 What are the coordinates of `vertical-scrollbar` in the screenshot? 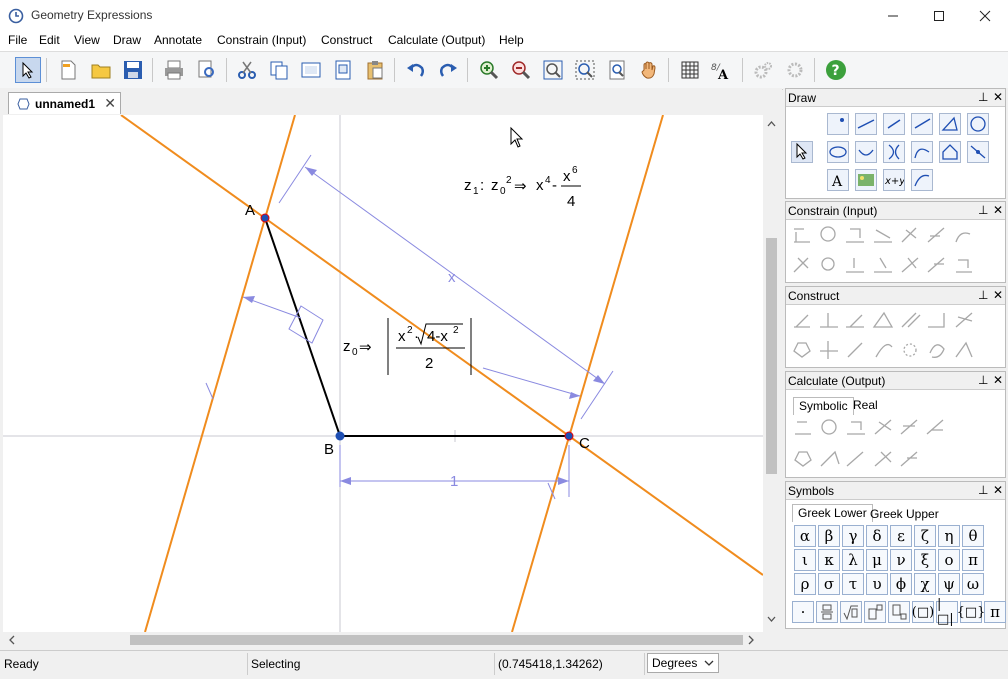 It's located at (771, 373).